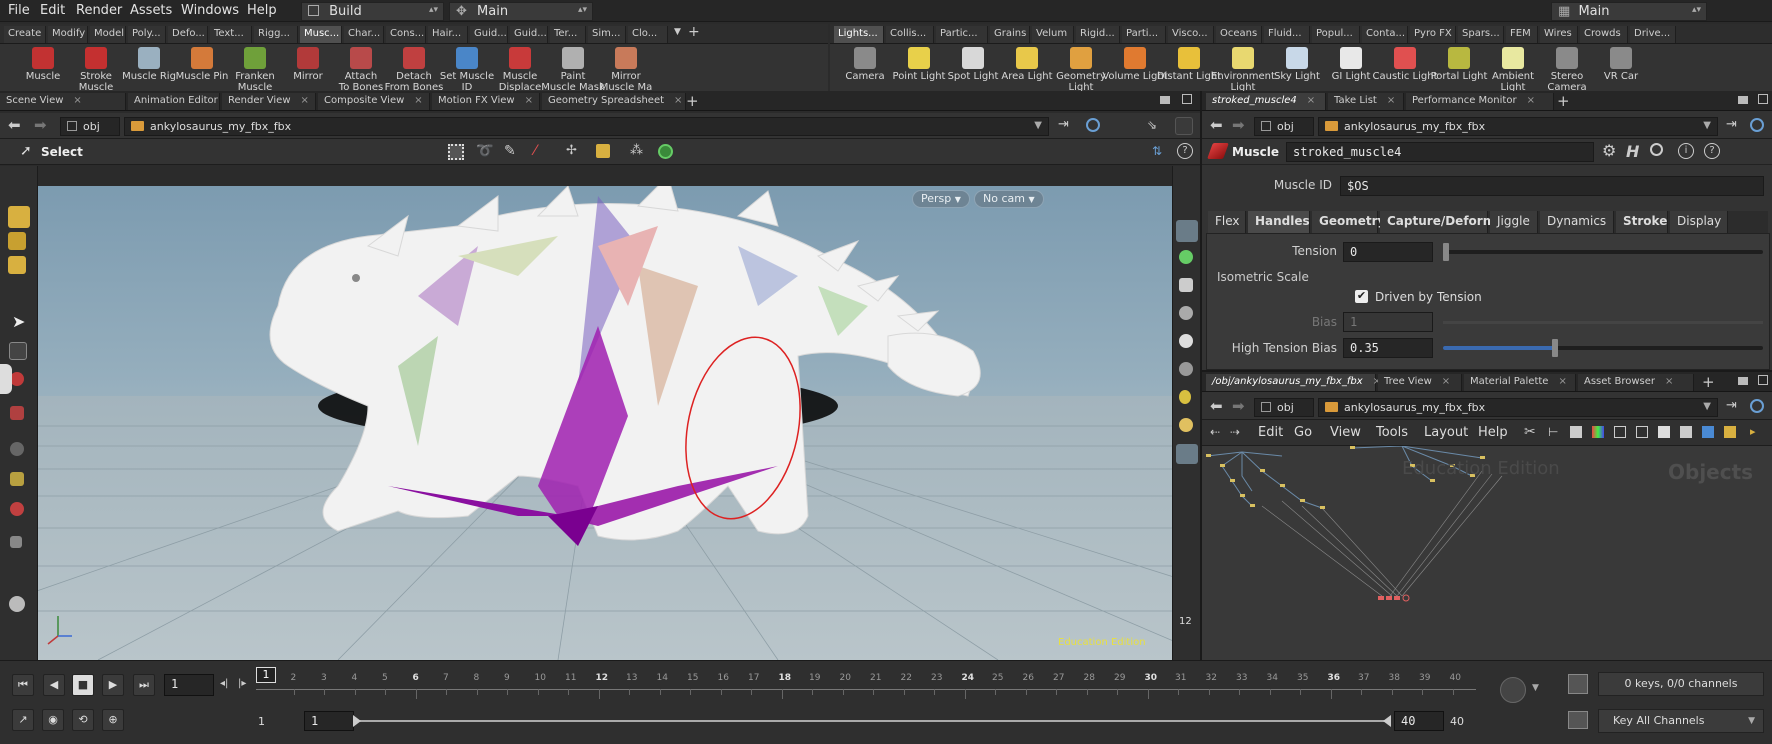  What do you see at coordinates (19, 217) in the screenshot?
I see `select-mode-icon` at bounding box center [19, 217].